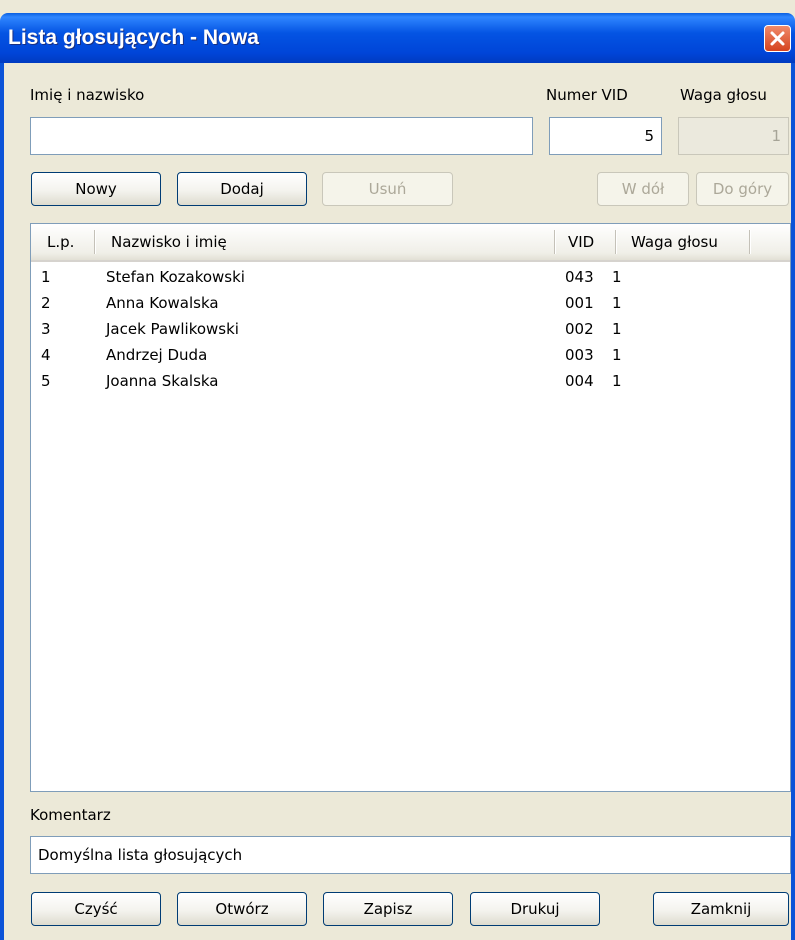 The width and height of the screenshot is (795, 940). I want to click on column-header-lp: L.p., so click(60, 242).